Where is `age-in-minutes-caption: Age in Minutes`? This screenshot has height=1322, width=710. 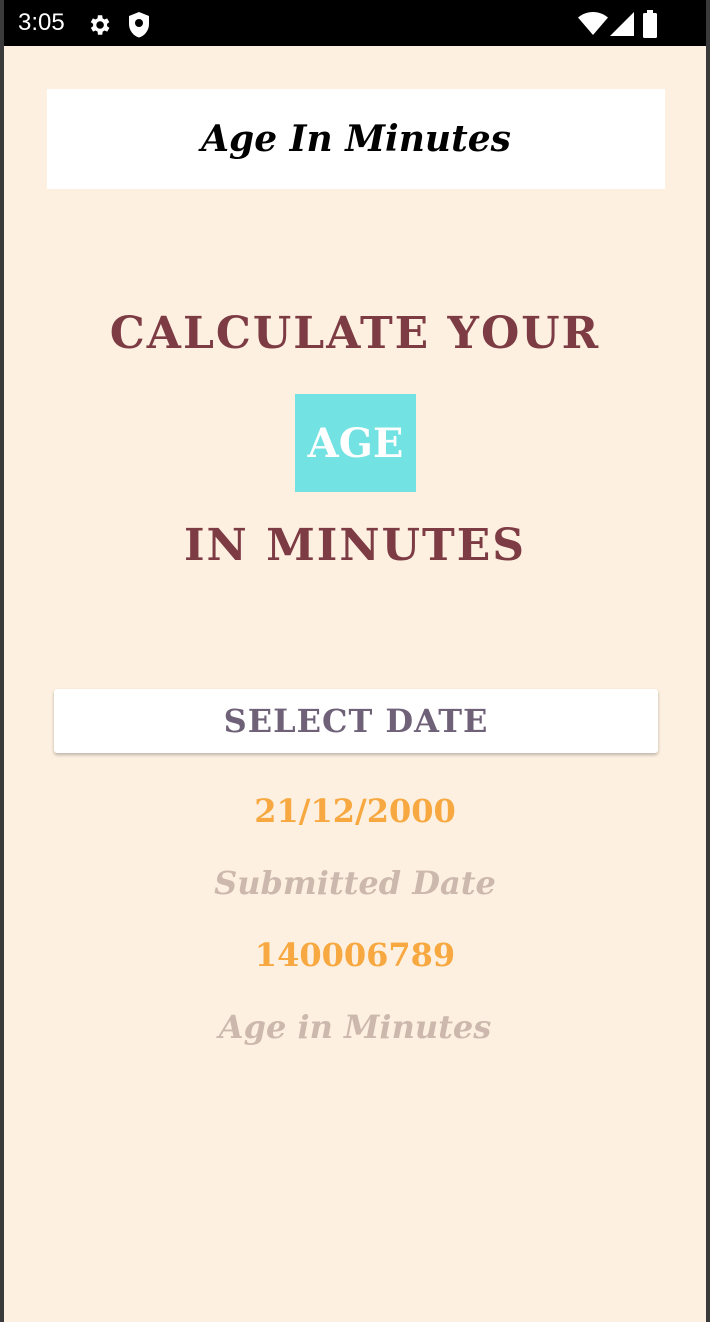 age-in-minutes-caption: Age in Minutes is located at coordinates (355, 1027).